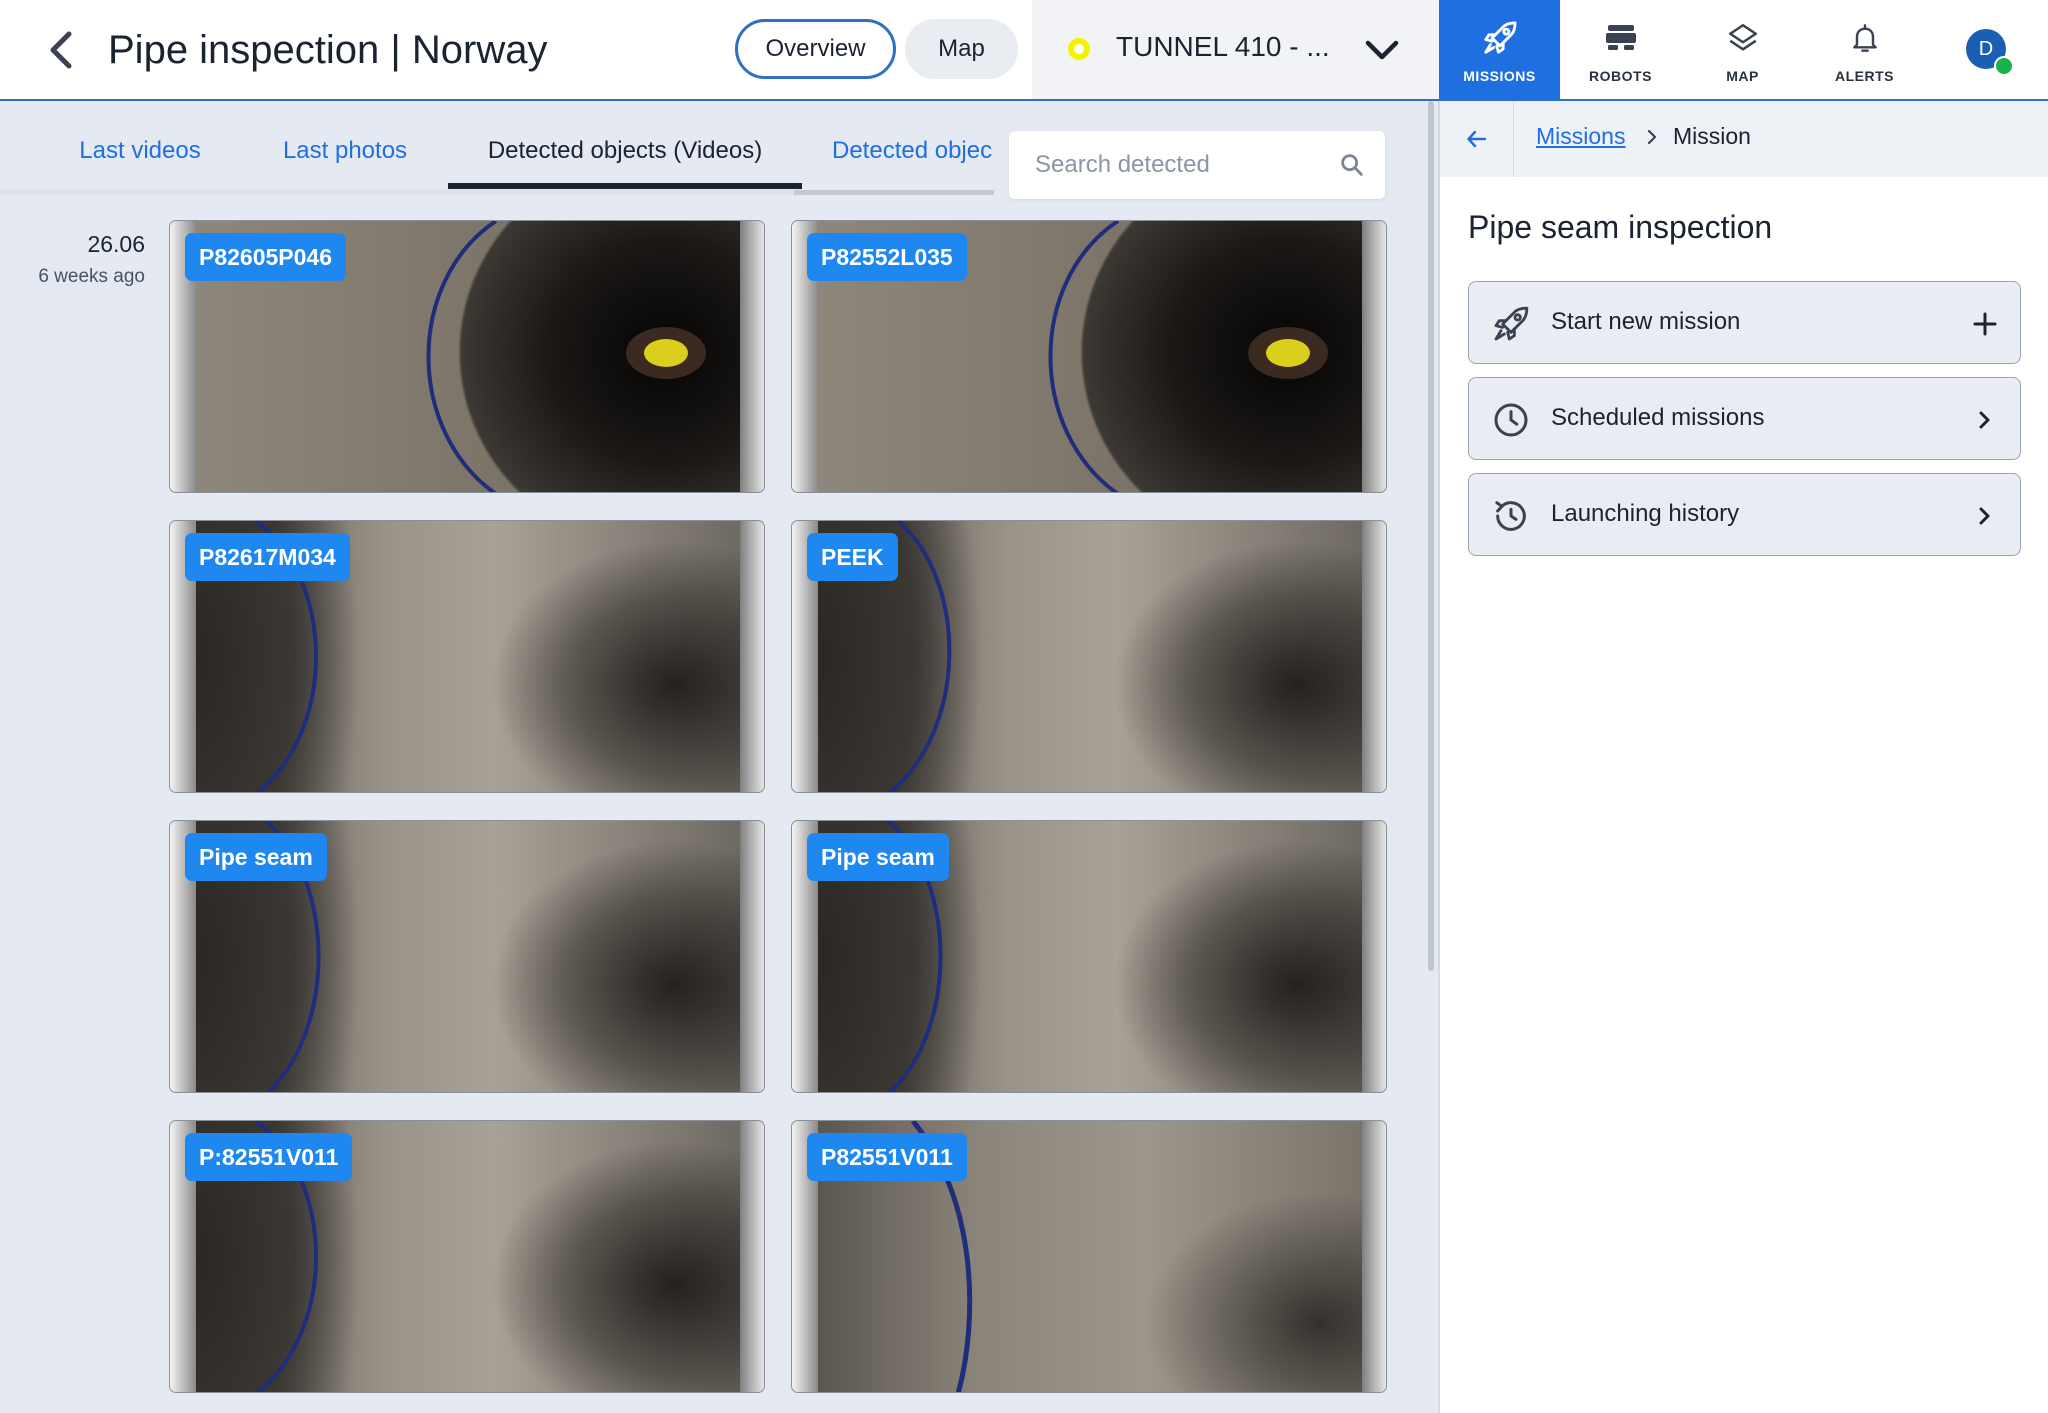 Image resolution: width=2048 pixels, height=1413 pixels. Describe the element at coordinates (1352, 165) in the screenshot. I see `search-icon` at that location.